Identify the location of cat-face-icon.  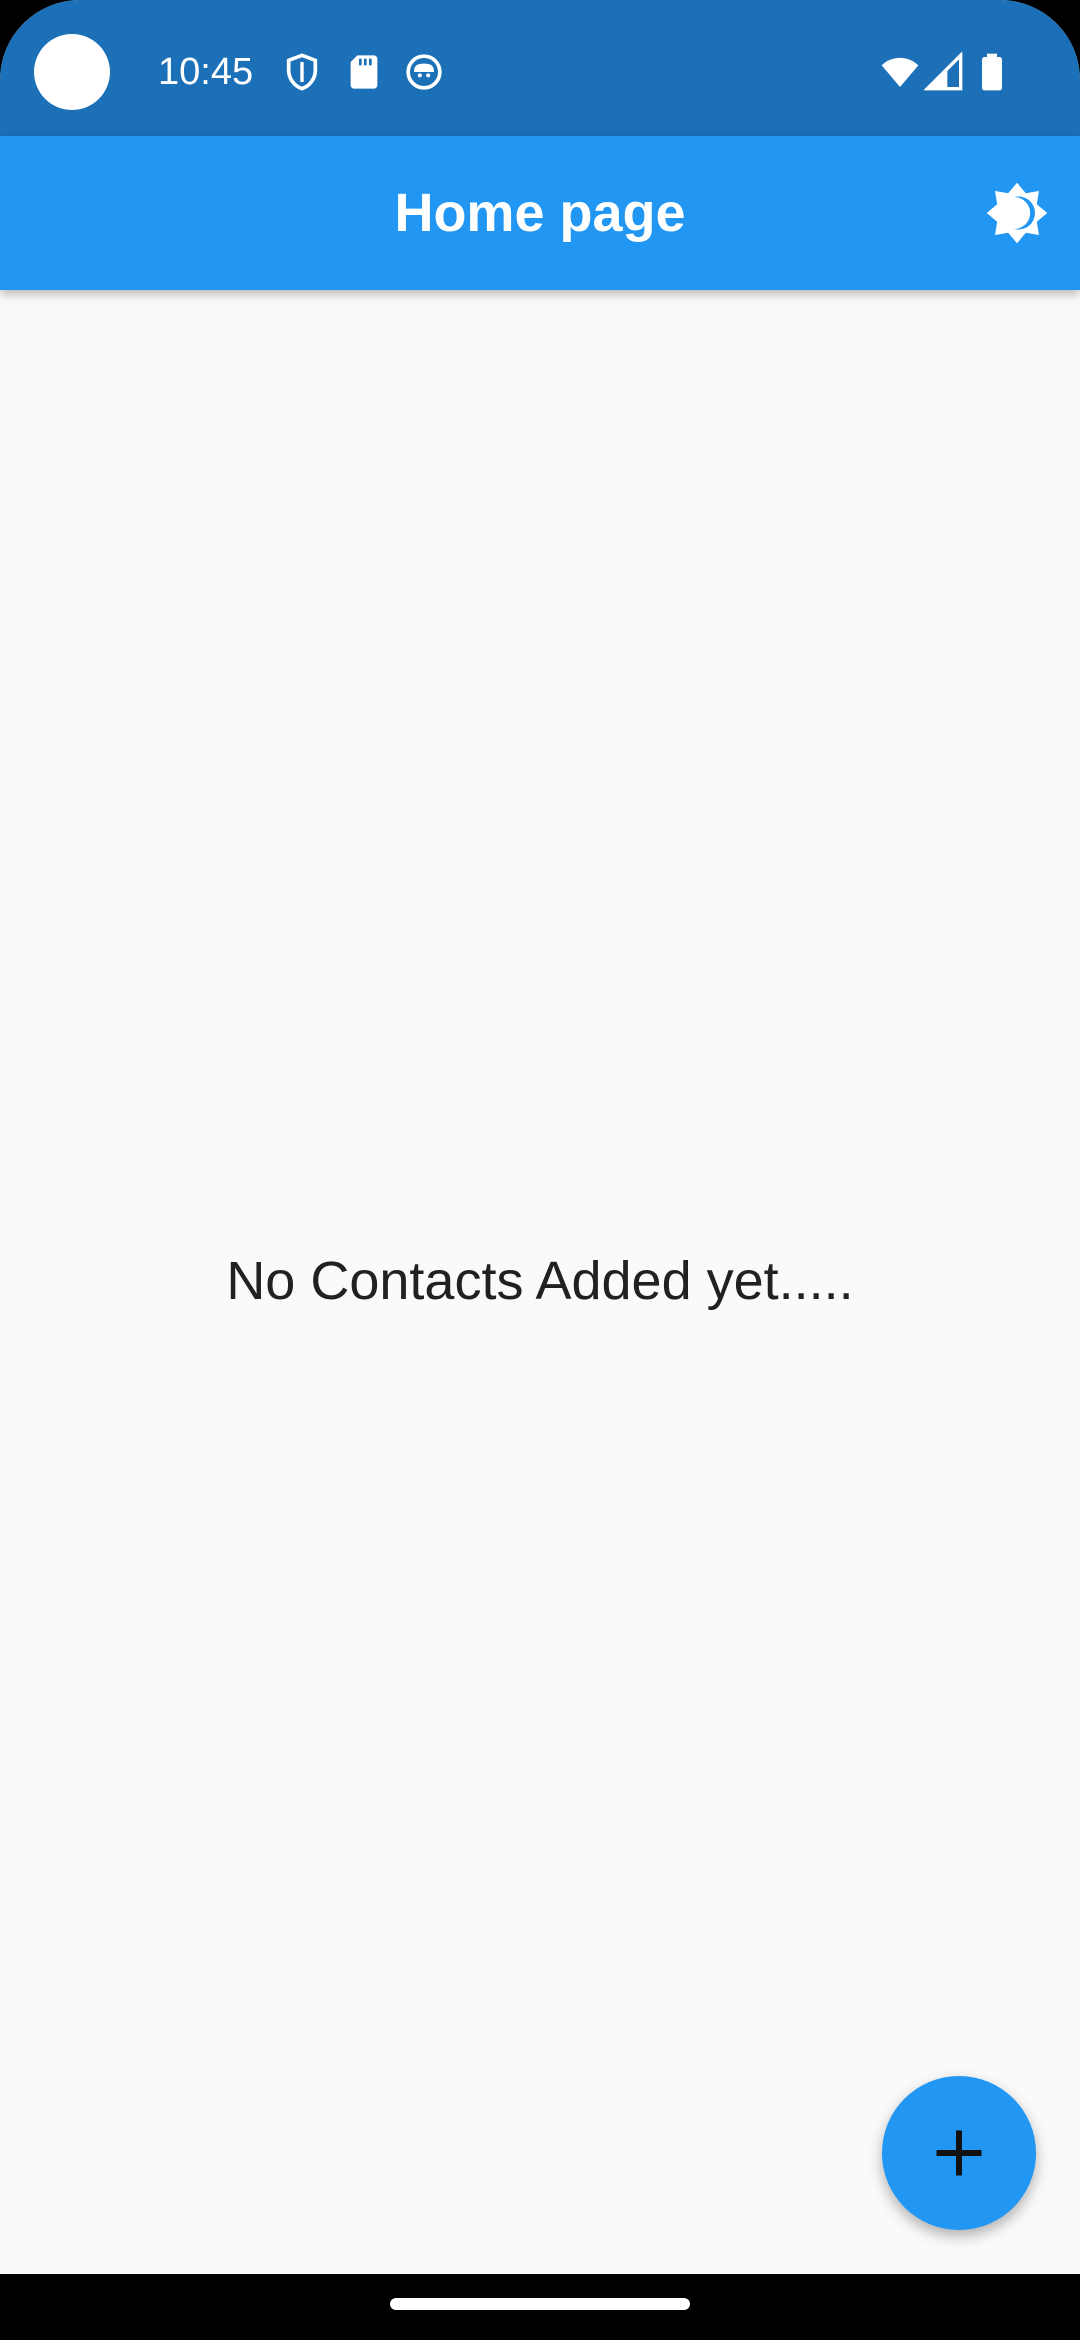
(424, 72).